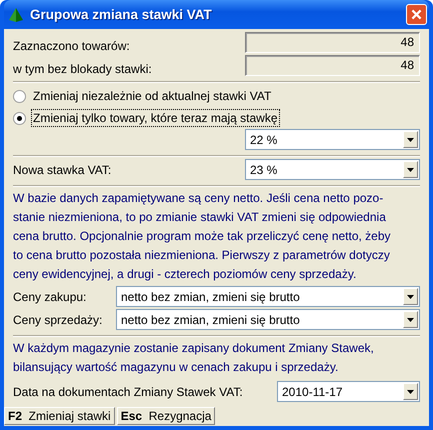 The image size is (433, 430). Describe the element at coordinates (82, 69) in the screenshot. I see `field-label: w tym bez blokady stawki:` at that location.